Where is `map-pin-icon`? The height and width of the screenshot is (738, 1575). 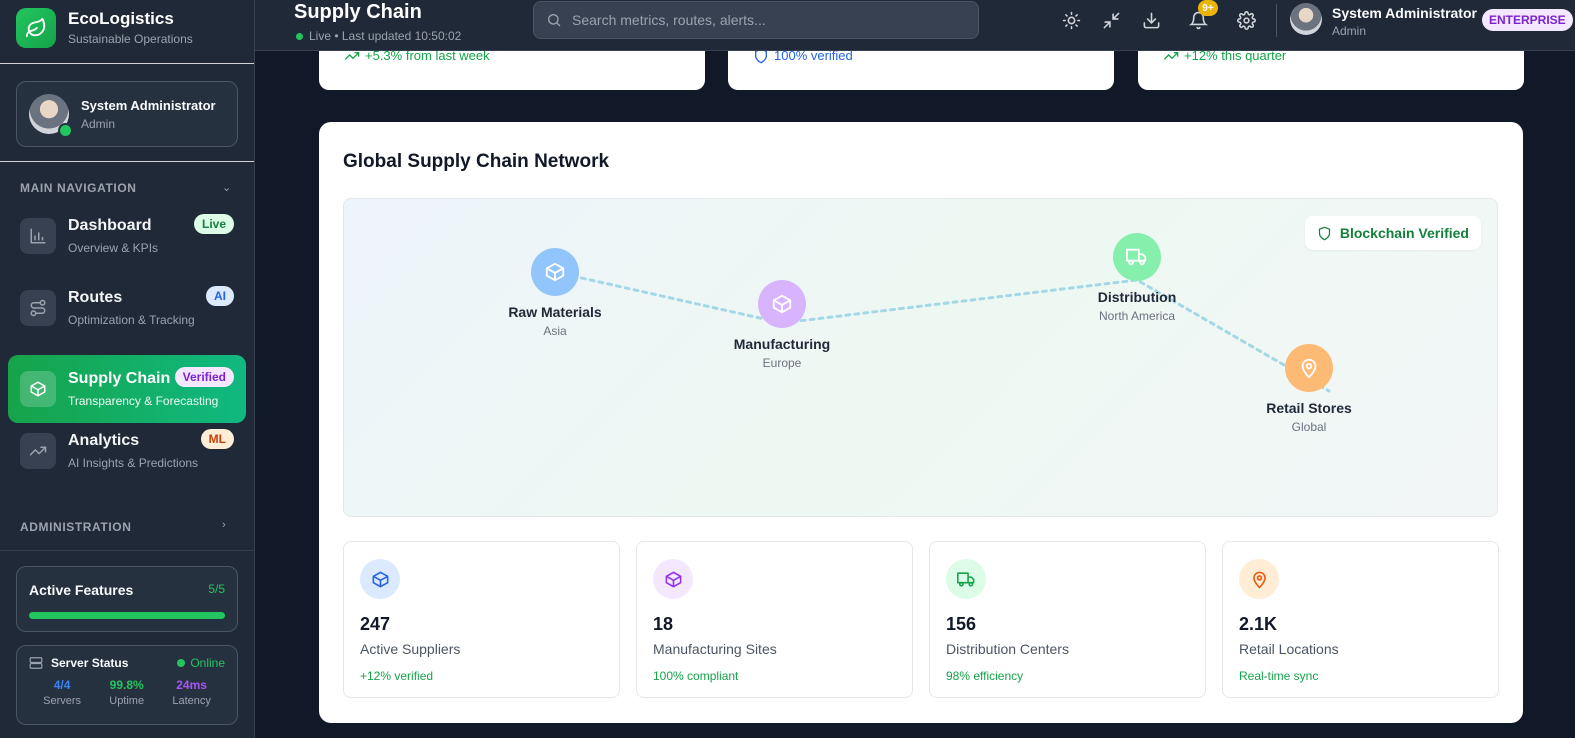 map-pin-icon is located at coordinates (1309, 368).